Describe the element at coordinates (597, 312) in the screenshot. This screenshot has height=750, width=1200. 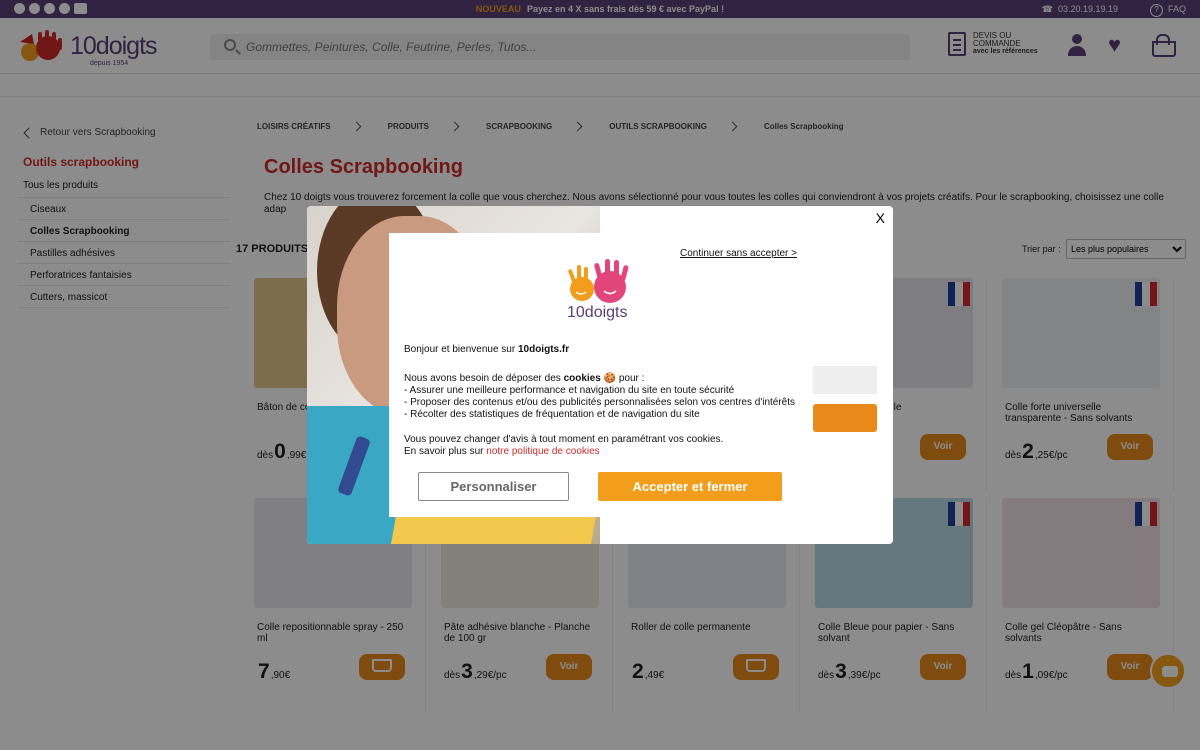
I see `cookie-logo-text: 10doigts` at that location.